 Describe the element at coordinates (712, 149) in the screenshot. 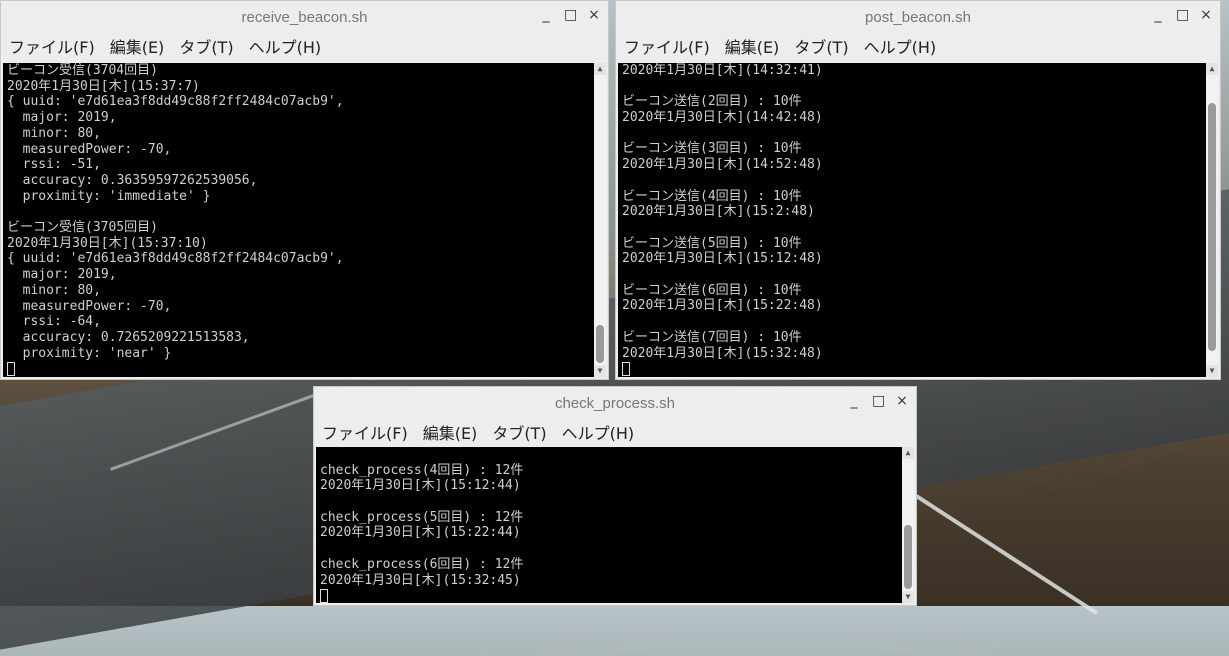

I see `terminal-line: ビーコン送信(3回目) : 10件` at that location.